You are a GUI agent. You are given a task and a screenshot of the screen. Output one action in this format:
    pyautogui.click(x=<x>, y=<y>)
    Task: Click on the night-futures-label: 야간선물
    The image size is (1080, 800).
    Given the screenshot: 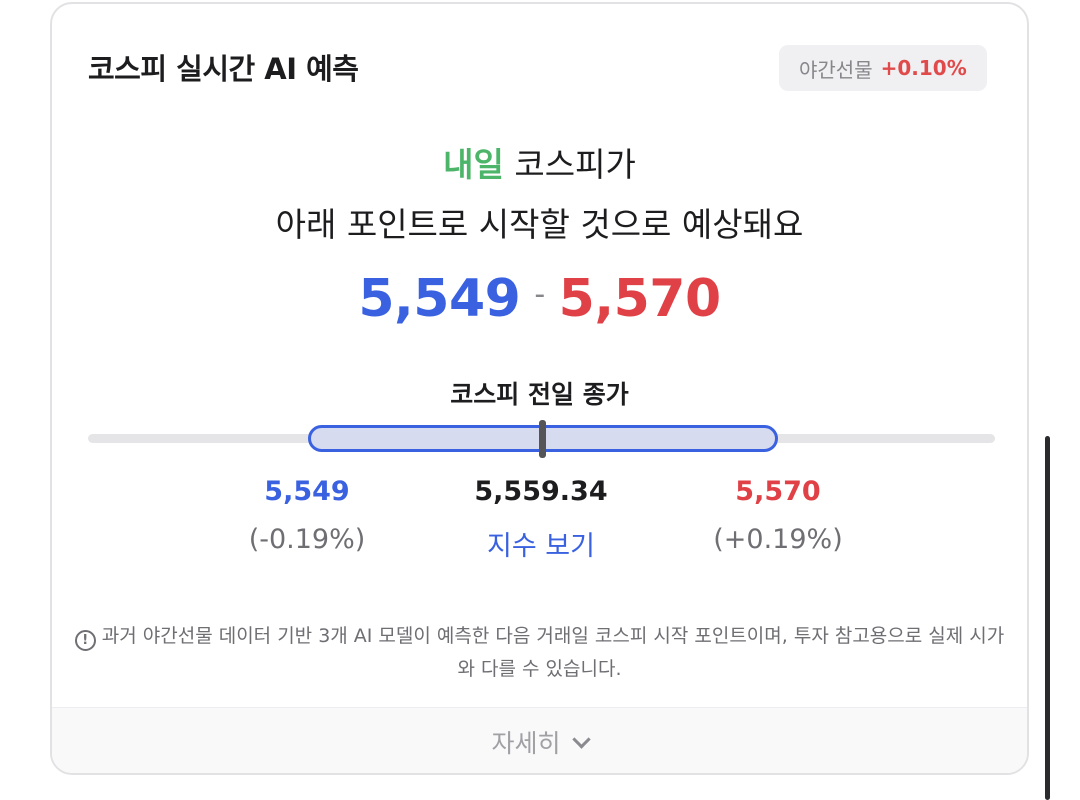 What is the action you would take?
    pyautogui.click(x=836, y=69)
    